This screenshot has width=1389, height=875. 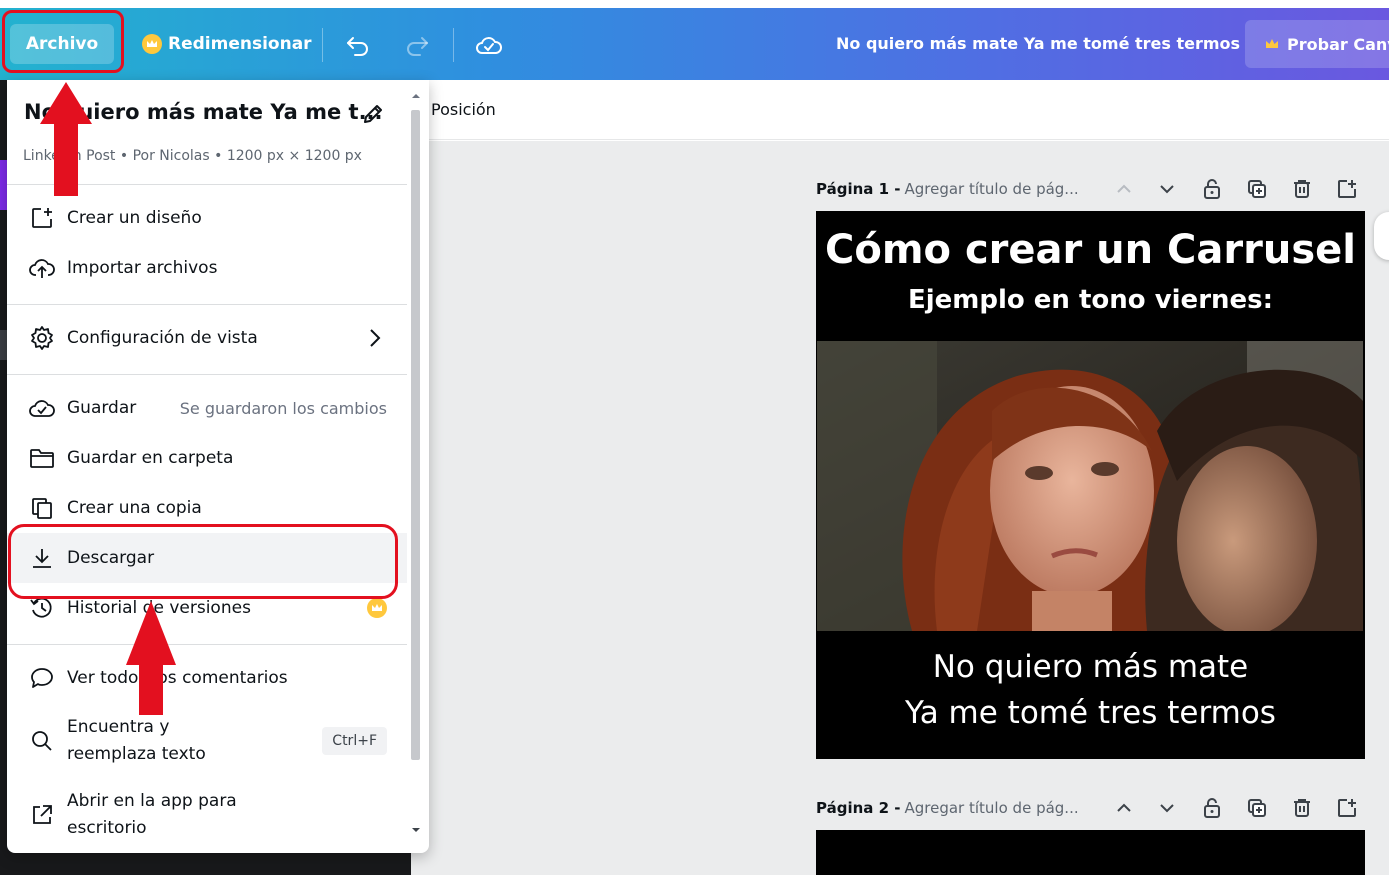 I want to click on resize-label: Redimensionar, so click(x=240, y=44).